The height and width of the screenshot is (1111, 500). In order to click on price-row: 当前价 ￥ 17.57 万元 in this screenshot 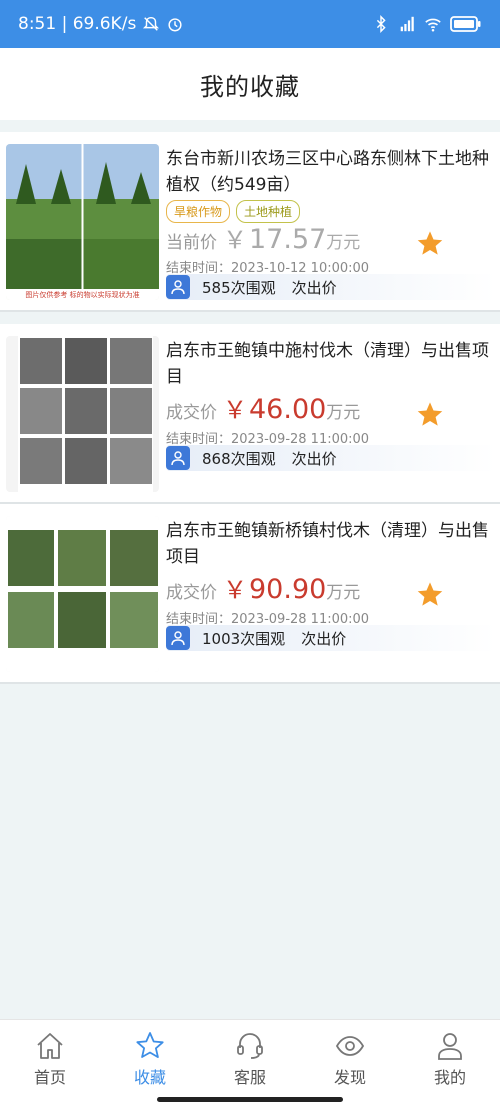, I will do `click(263, 237)`.